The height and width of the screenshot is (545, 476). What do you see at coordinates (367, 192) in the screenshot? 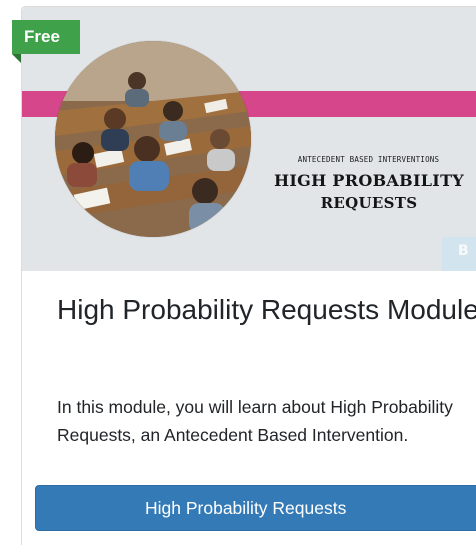
I see `banner-title: HIGH PROBABILITY REQUESTS` at bounding box center [367, 192].